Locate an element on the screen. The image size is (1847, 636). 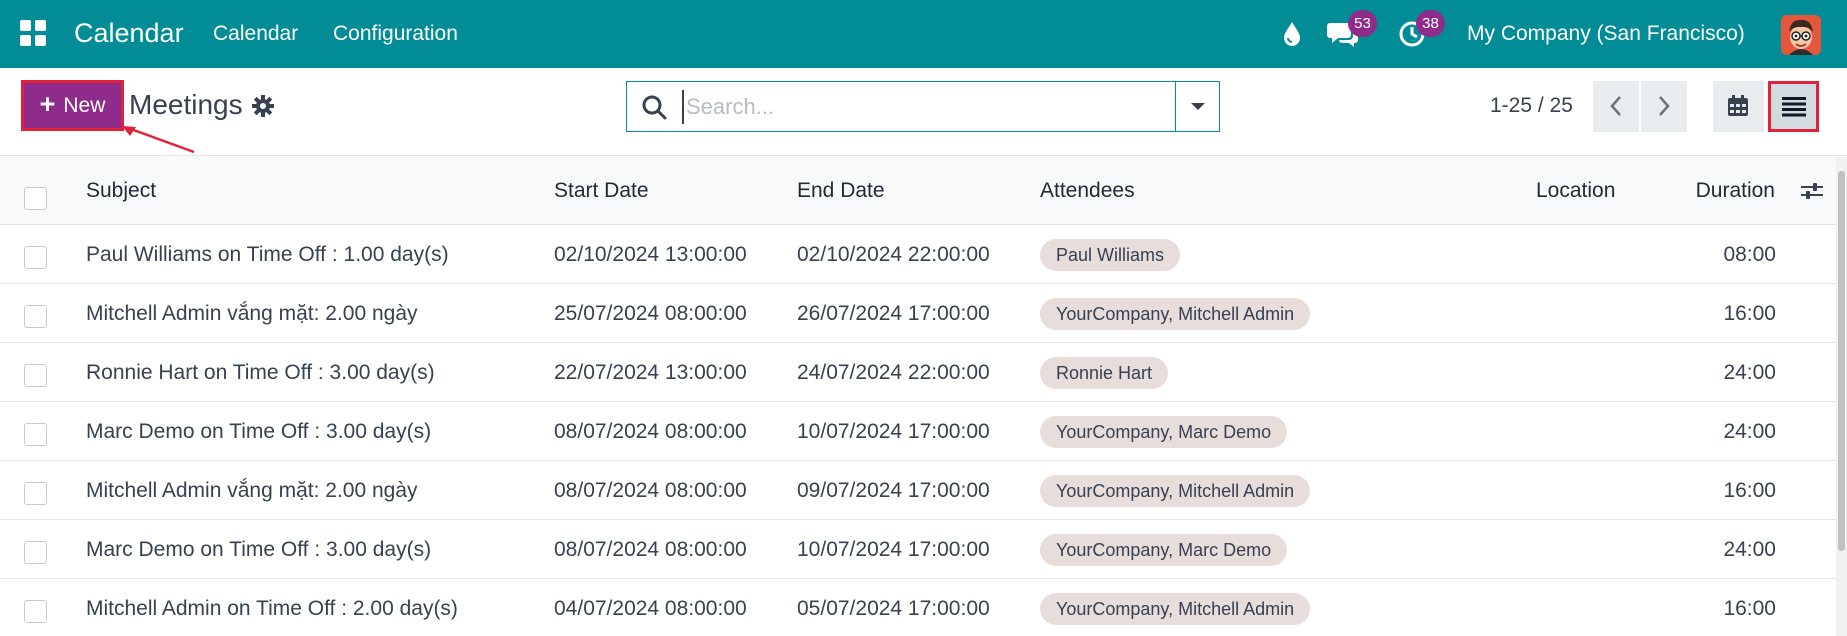
cell-start-date: 22/07/2024 13:00:00 is located at coordinates (650, 372).